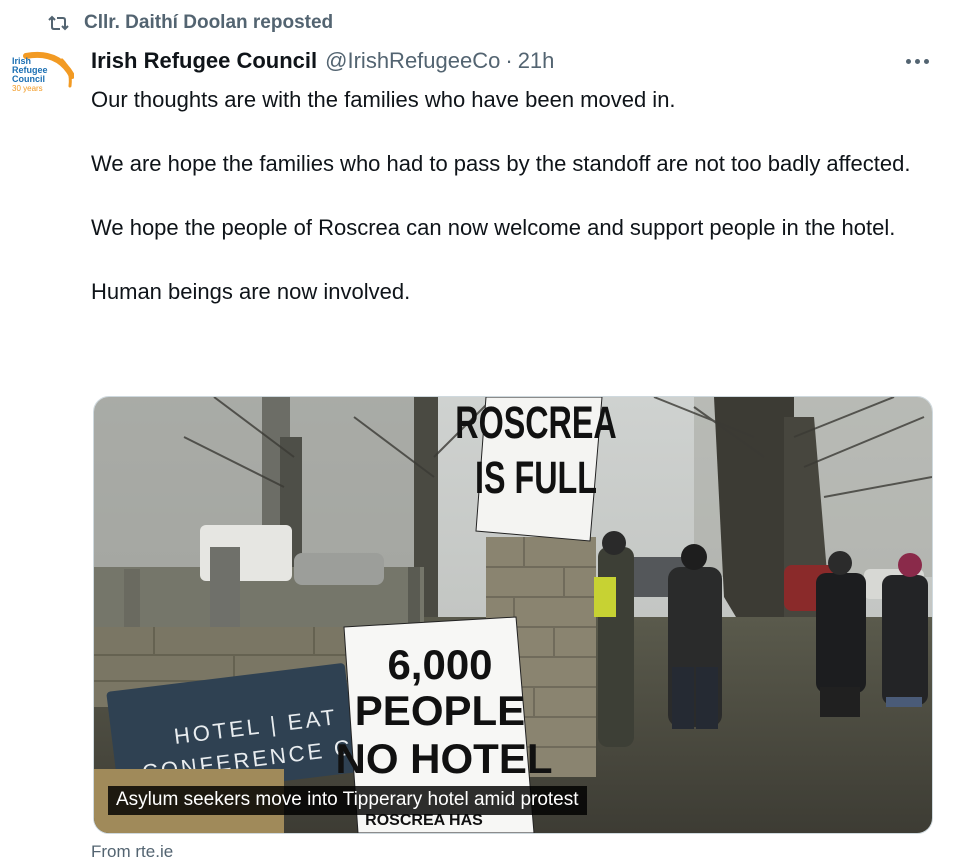  Describe the element at coordinates (59, 23) in the screenshot. I see `repost-icon` at that location.